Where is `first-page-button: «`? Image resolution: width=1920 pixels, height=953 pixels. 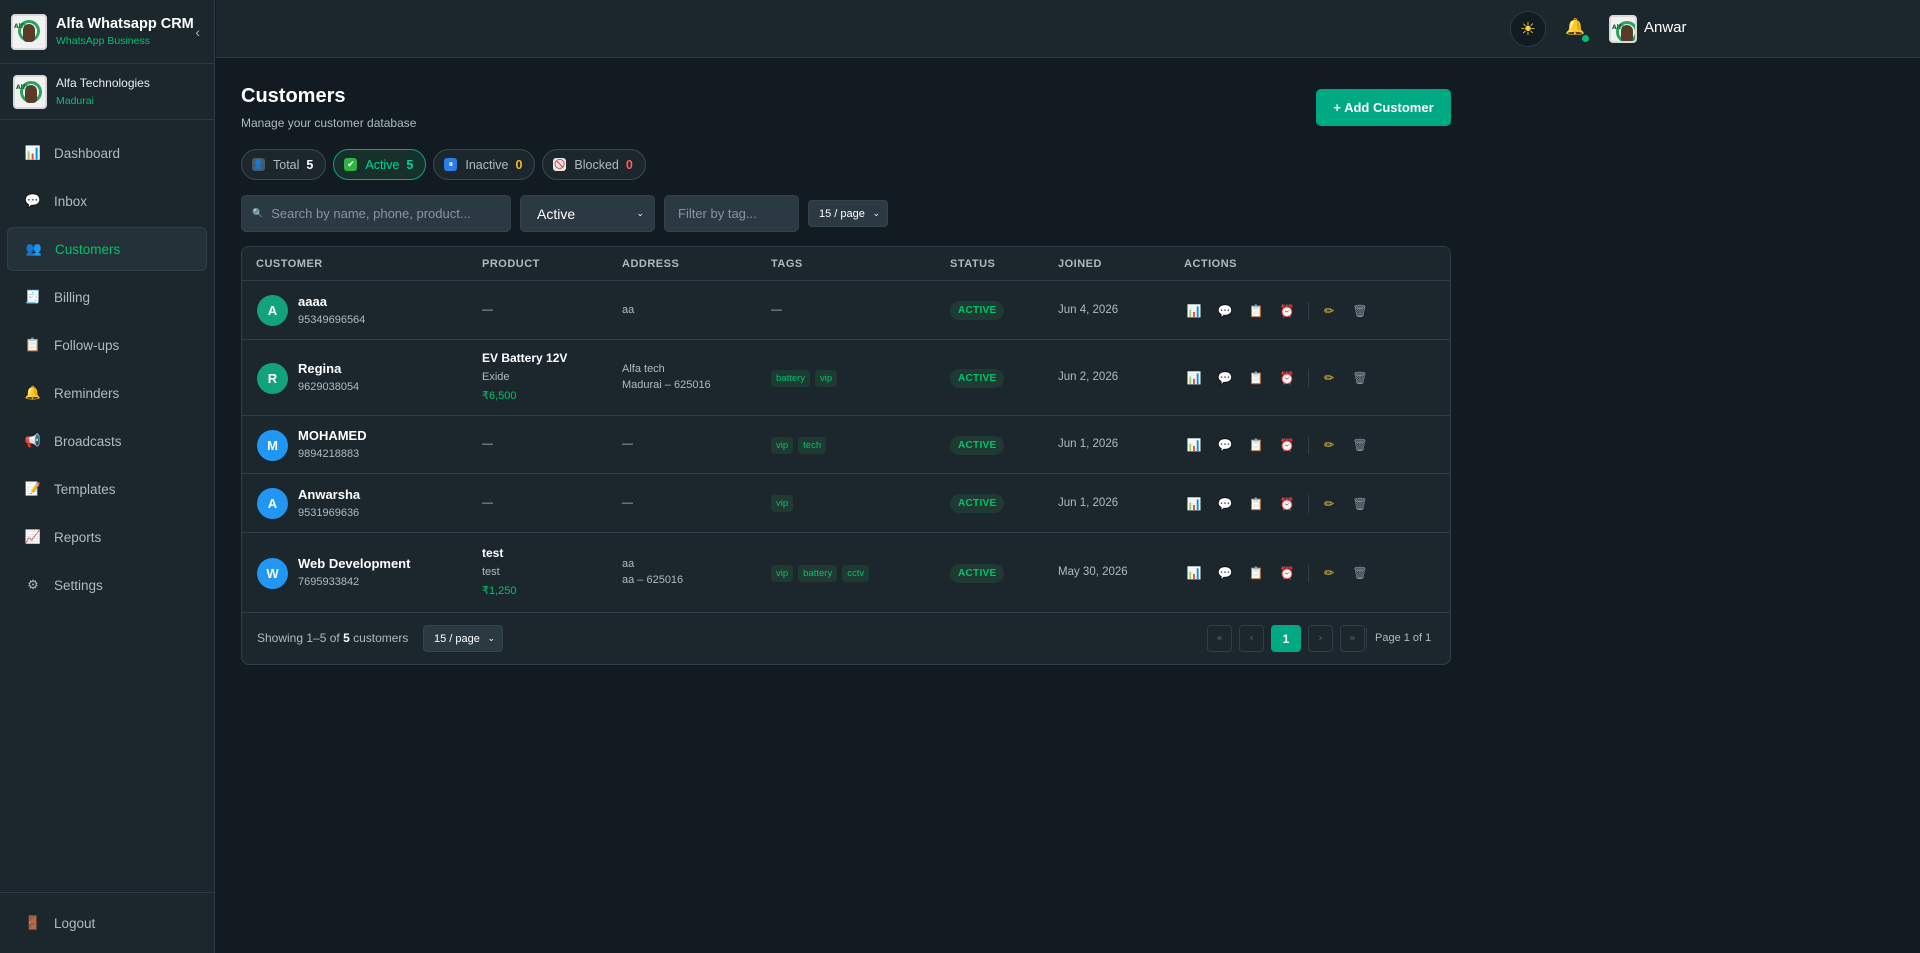
first-page-button: « is located at coordinates (1219, 638).